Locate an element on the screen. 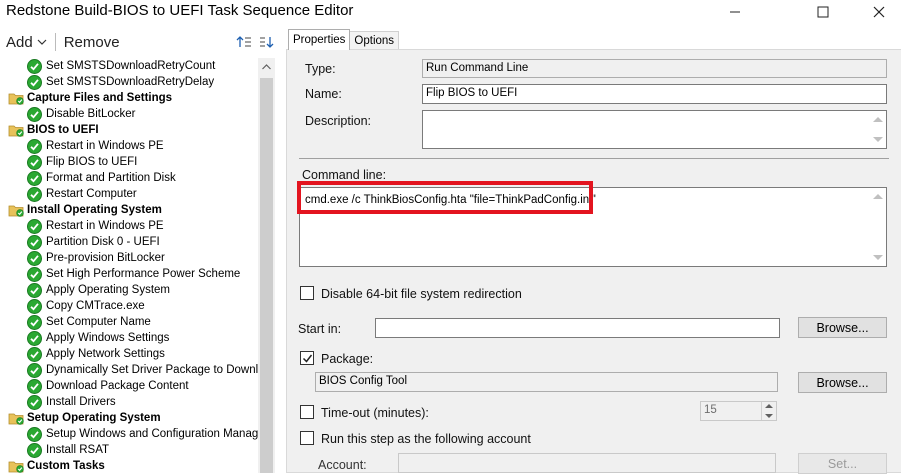 The width and height of the screenshot is (901, 474). timeout-checkbox is located at coordinates (307, 412).